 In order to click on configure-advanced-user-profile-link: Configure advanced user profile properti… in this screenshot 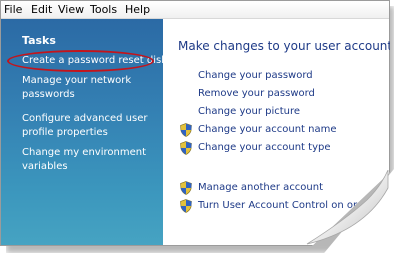, I will do `click(88, 126)`.